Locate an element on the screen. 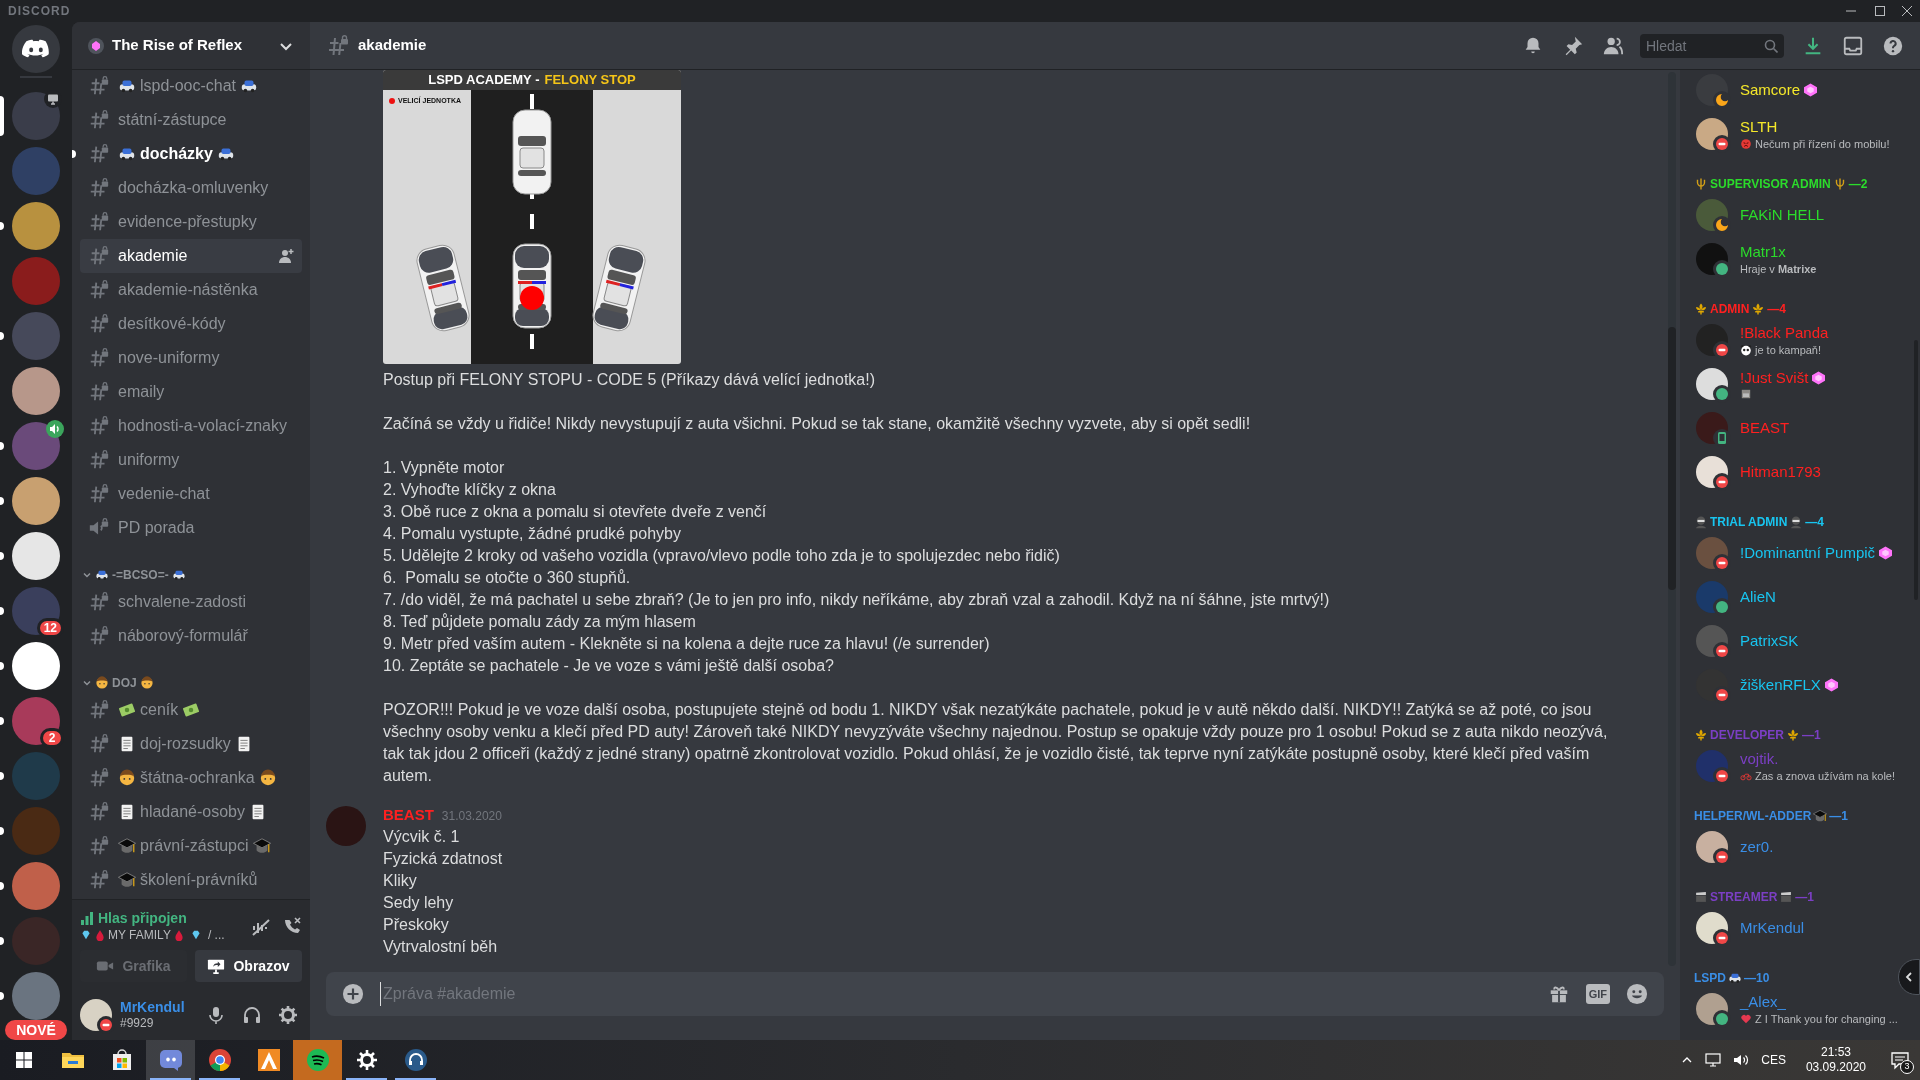  channel-item: hladané-osoby is located at coordinates (191, 812).